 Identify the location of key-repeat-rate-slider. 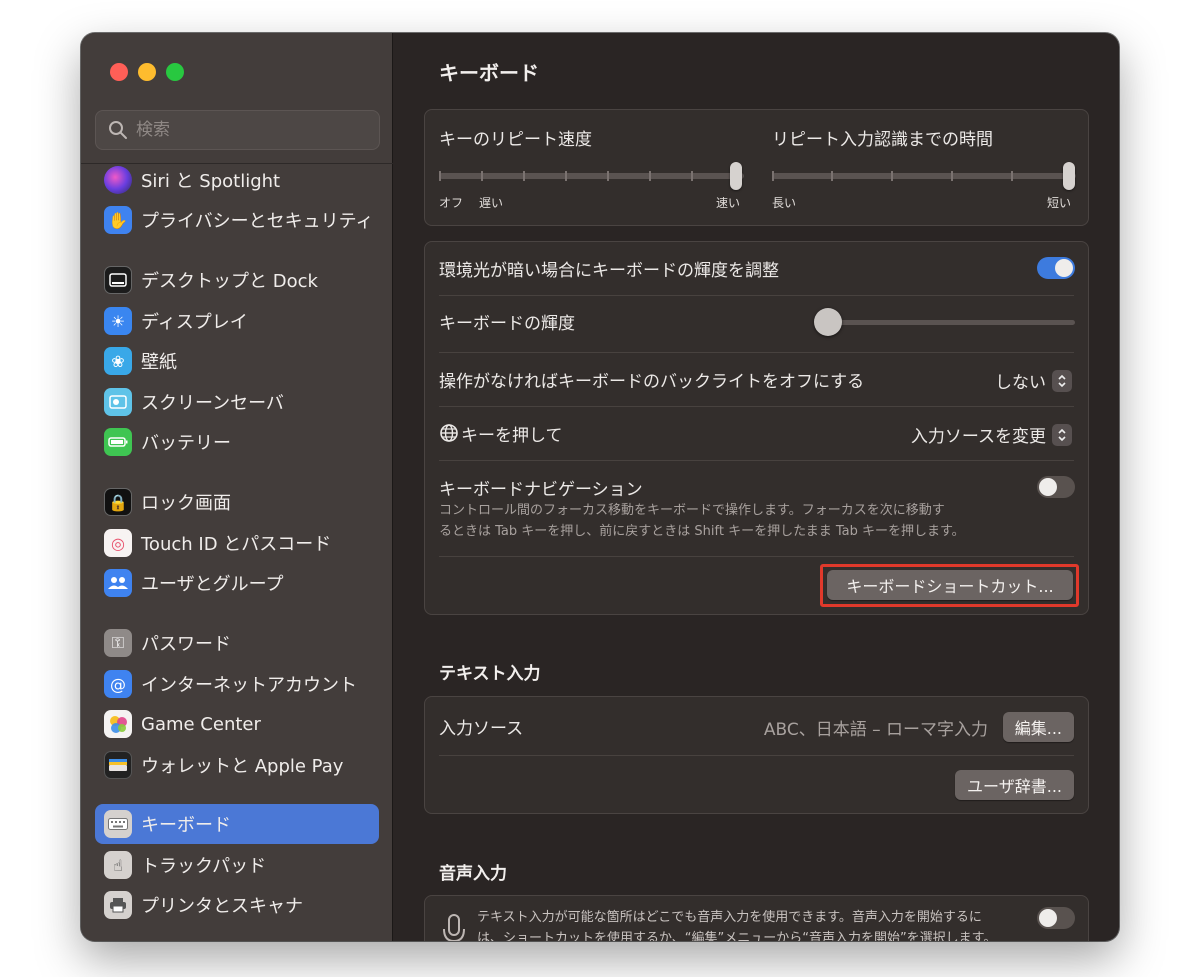
(591, 176).